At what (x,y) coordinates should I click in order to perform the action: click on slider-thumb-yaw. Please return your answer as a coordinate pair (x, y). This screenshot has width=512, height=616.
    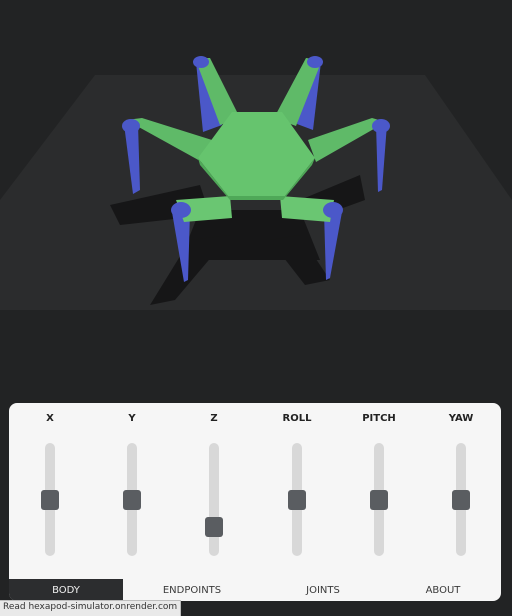
    Looking at the image, I should click on (461, 499).